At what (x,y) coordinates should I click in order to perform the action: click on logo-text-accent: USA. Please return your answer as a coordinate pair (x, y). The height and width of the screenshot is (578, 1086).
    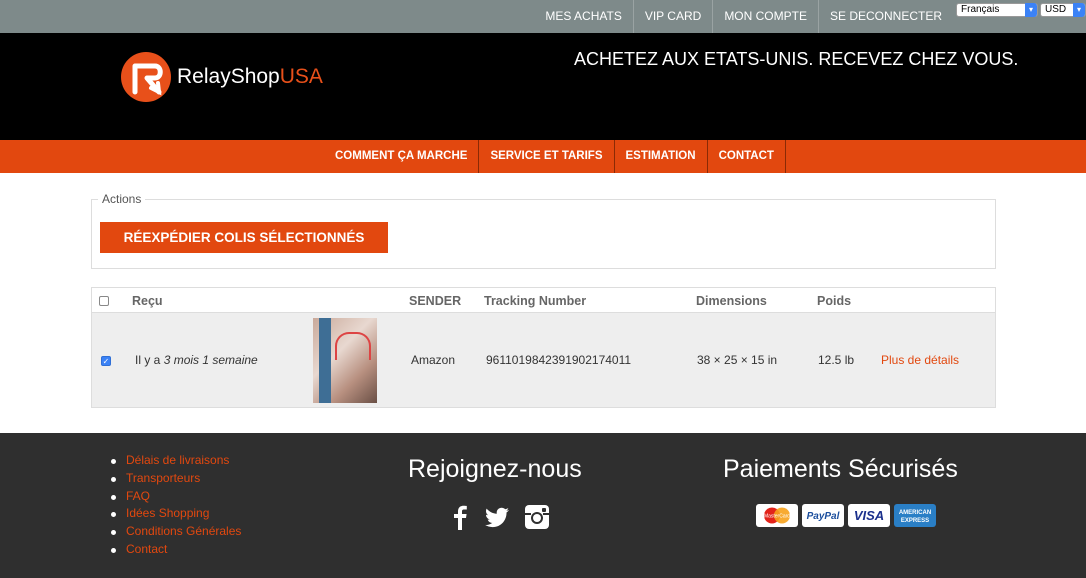
    Looking at the image, I should click on (301, 76).